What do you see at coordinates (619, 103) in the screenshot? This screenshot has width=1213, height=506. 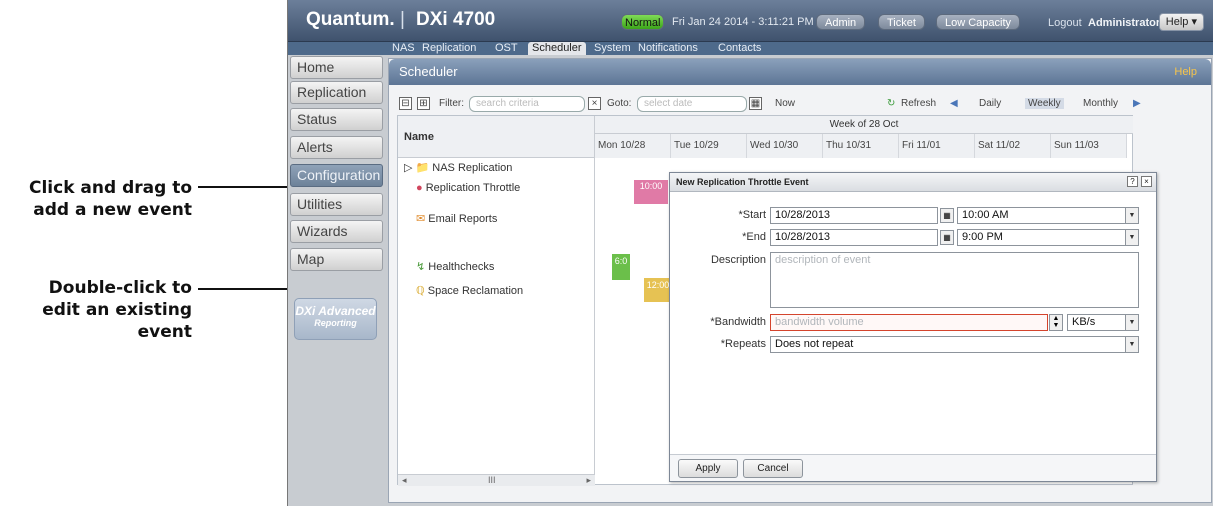 I see `goto-label: Goto:` at bounding box center [619, 103].